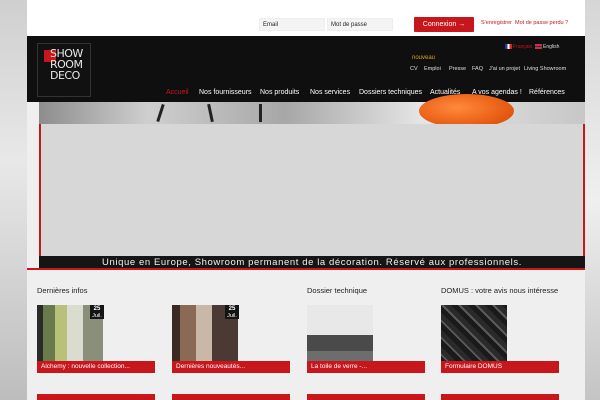  Describe the element at coordinates (279, 92) in the screenshot. I see `nav-produits: Nos produits` at that location.